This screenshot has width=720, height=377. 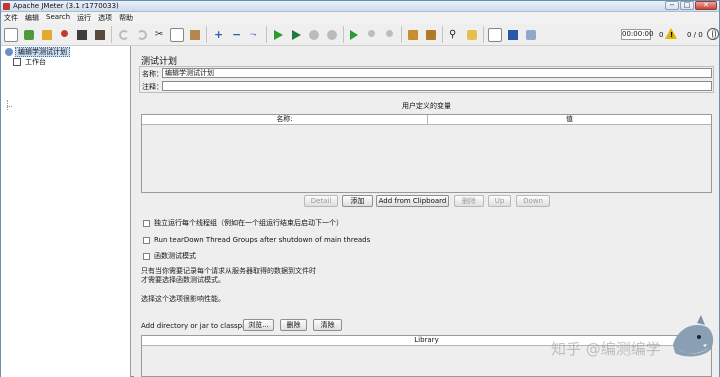 I want to click on detail-button: Detail, so click(x=321, y=201).